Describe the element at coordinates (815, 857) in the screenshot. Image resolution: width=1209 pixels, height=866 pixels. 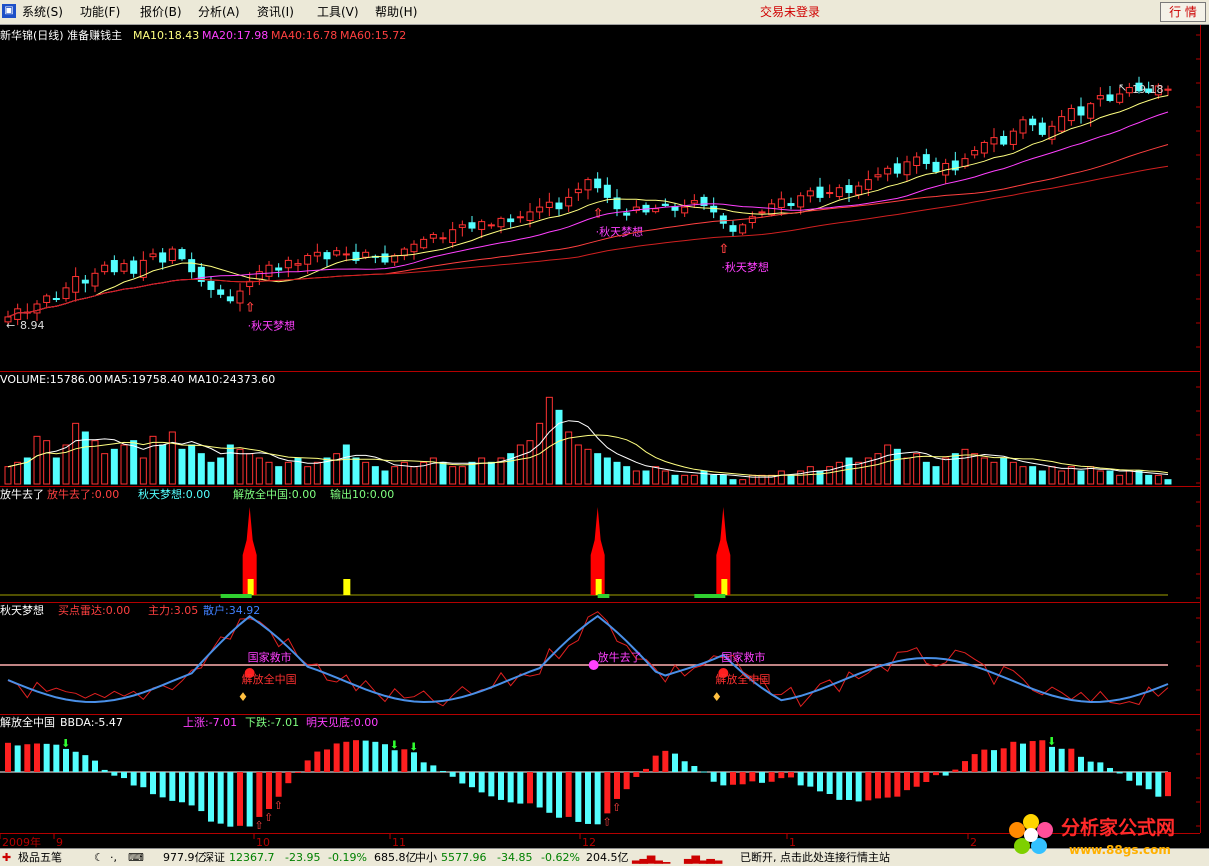
I see `connection-status: 已断开, 点击此处连接行情主站` at that location.